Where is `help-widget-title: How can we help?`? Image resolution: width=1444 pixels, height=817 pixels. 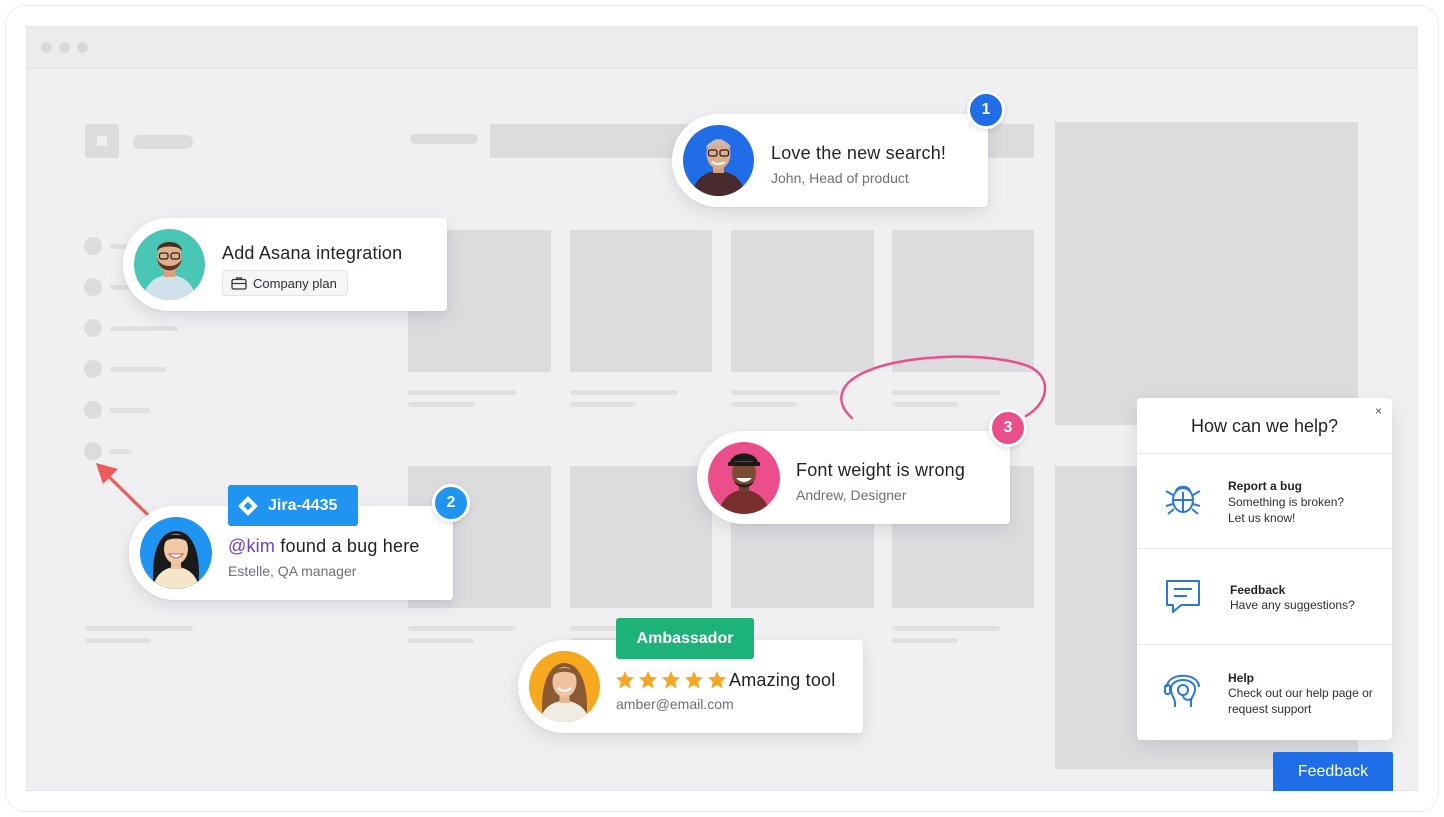 help-widget-title: How can we help? is located at coordinates (1264, 426).